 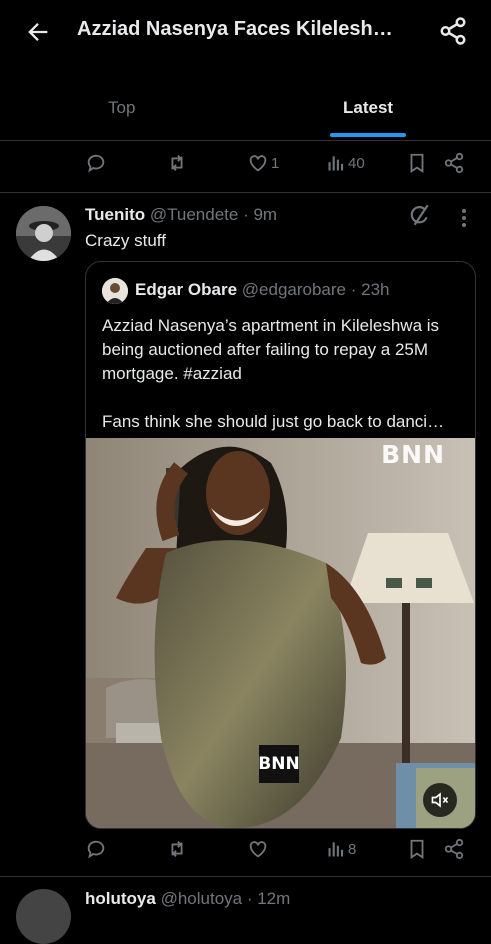 I want to click on share-button, so click(x=453, y=31).